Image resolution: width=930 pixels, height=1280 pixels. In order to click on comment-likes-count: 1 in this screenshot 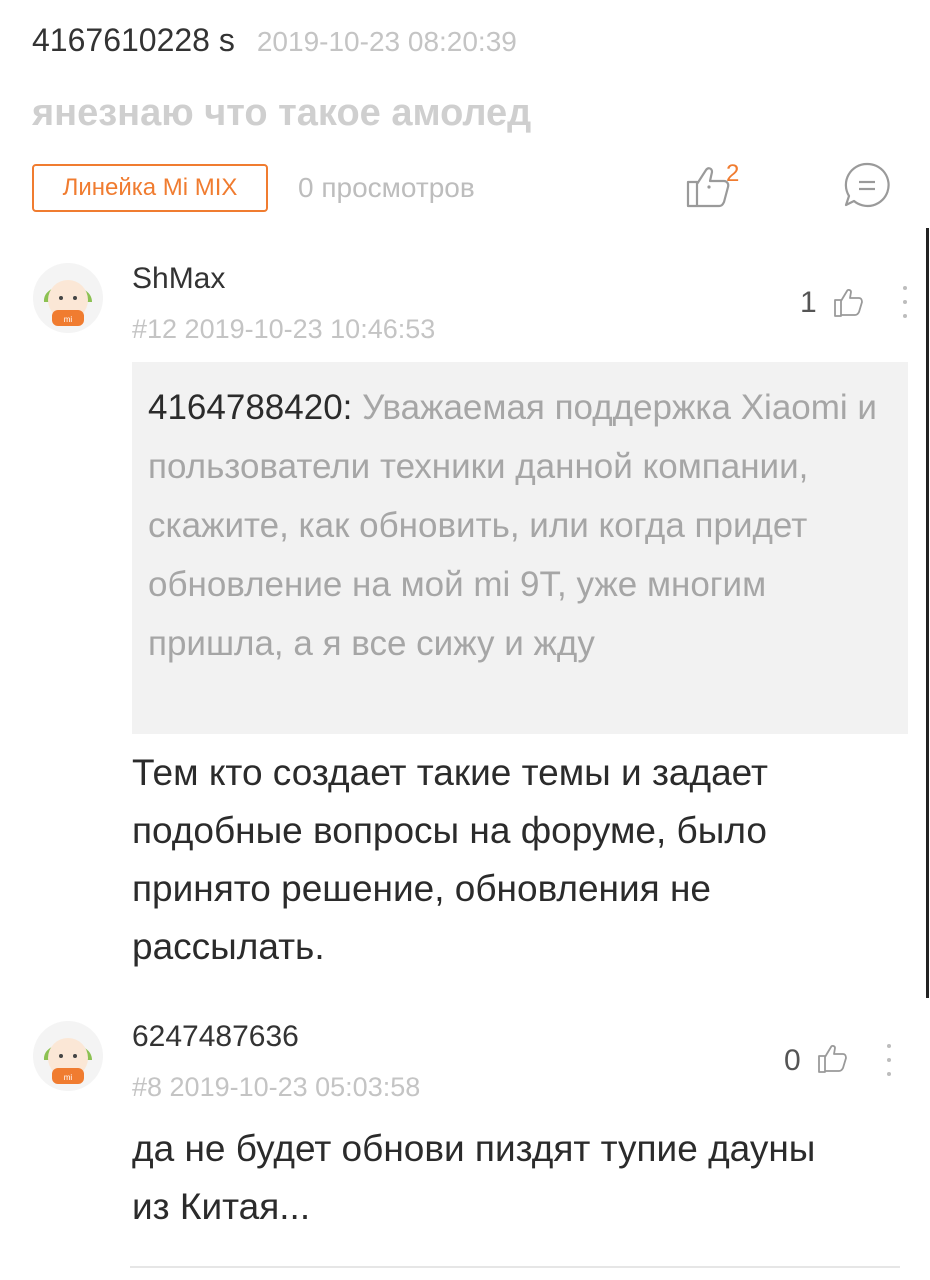, I will do `click(808, 302)`.